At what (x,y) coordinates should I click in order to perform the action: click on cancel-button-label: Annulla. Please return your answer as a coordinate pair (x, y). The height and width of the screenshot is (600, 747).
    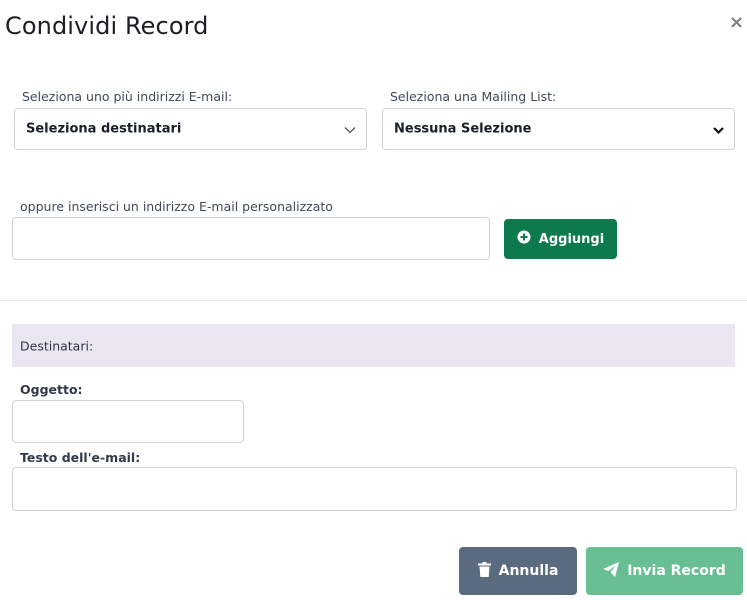
    Looking at the image, I should click on (528, 571).